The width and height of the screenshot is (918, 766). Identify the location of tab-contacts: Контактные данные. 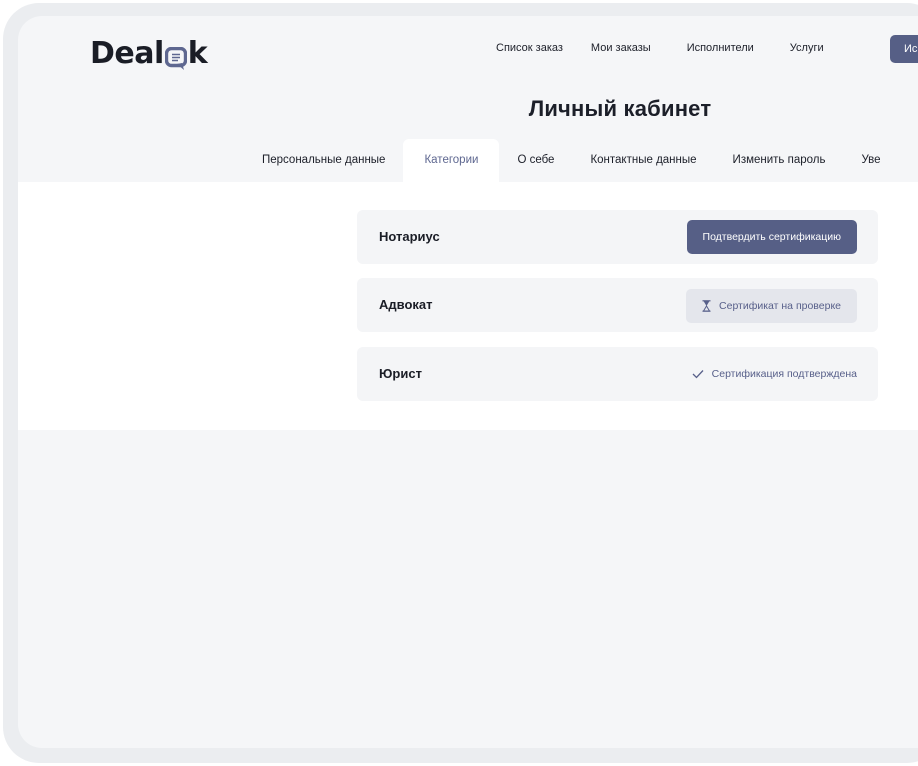
(643, 160).